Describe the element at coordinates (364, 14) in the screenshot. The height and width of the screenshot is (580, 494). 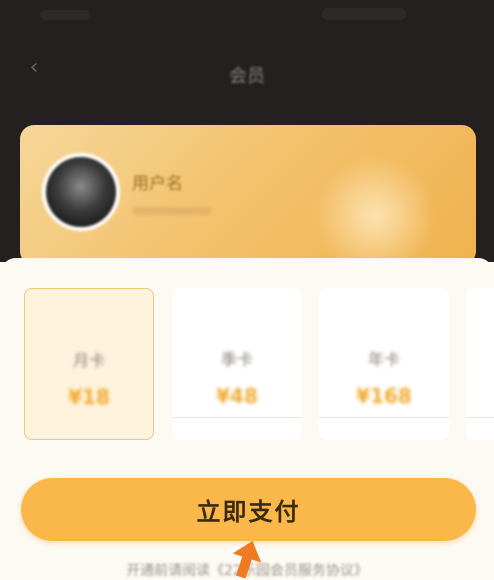
I see `status-bar-icons` at that location.